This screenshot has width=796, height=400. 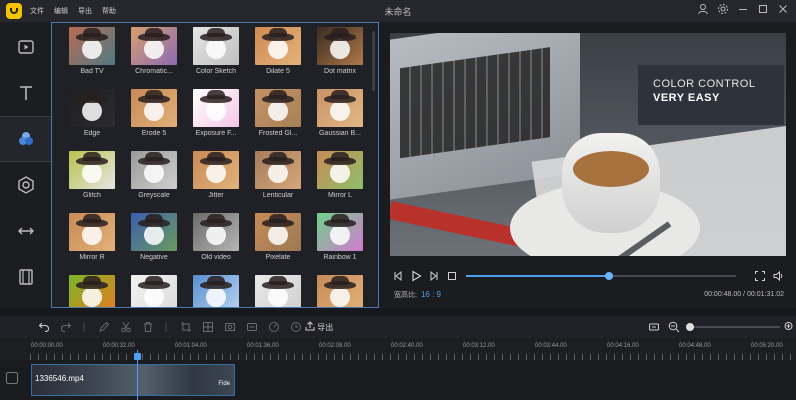 What do you see at coordinates (186, 328) in the screenshot?
I see `crop-icon` at bounding box center [186, 328].